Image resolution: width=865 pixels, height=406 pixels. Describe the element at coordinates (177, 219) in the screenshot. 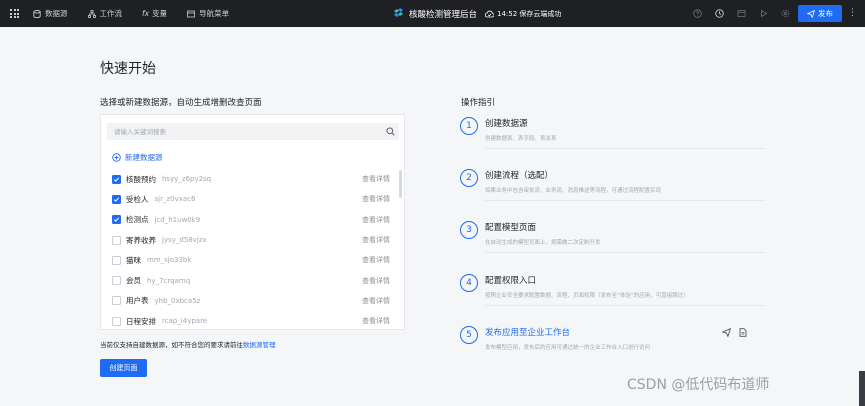

I see `datasource-code: jcd_h1uw0k9` at that location.